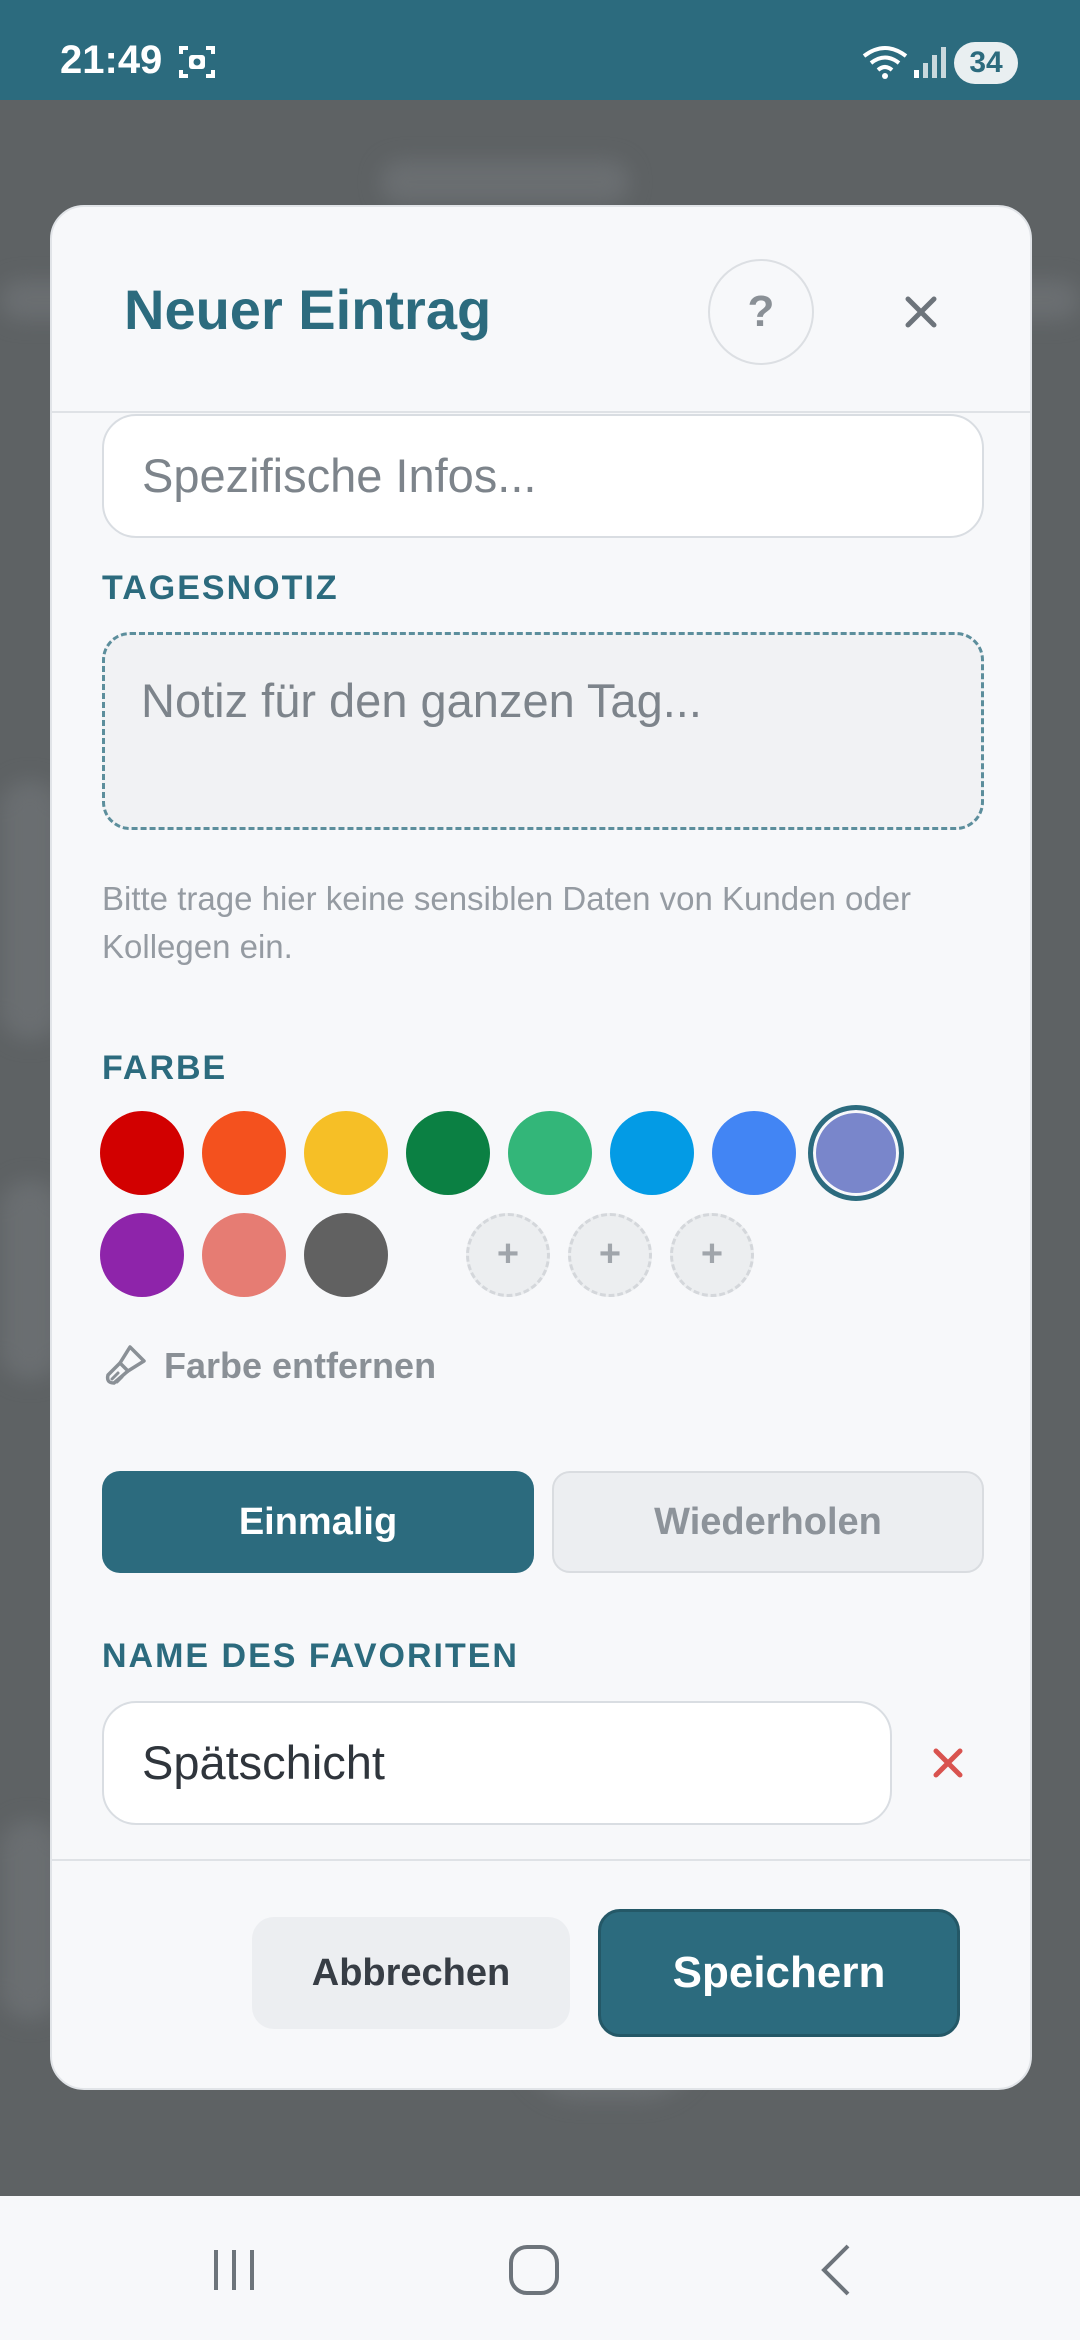 Image resolution: width=1080 pixels, height=2340 pixels. I want to click on color-swatch-gray, so click(346, 1255).